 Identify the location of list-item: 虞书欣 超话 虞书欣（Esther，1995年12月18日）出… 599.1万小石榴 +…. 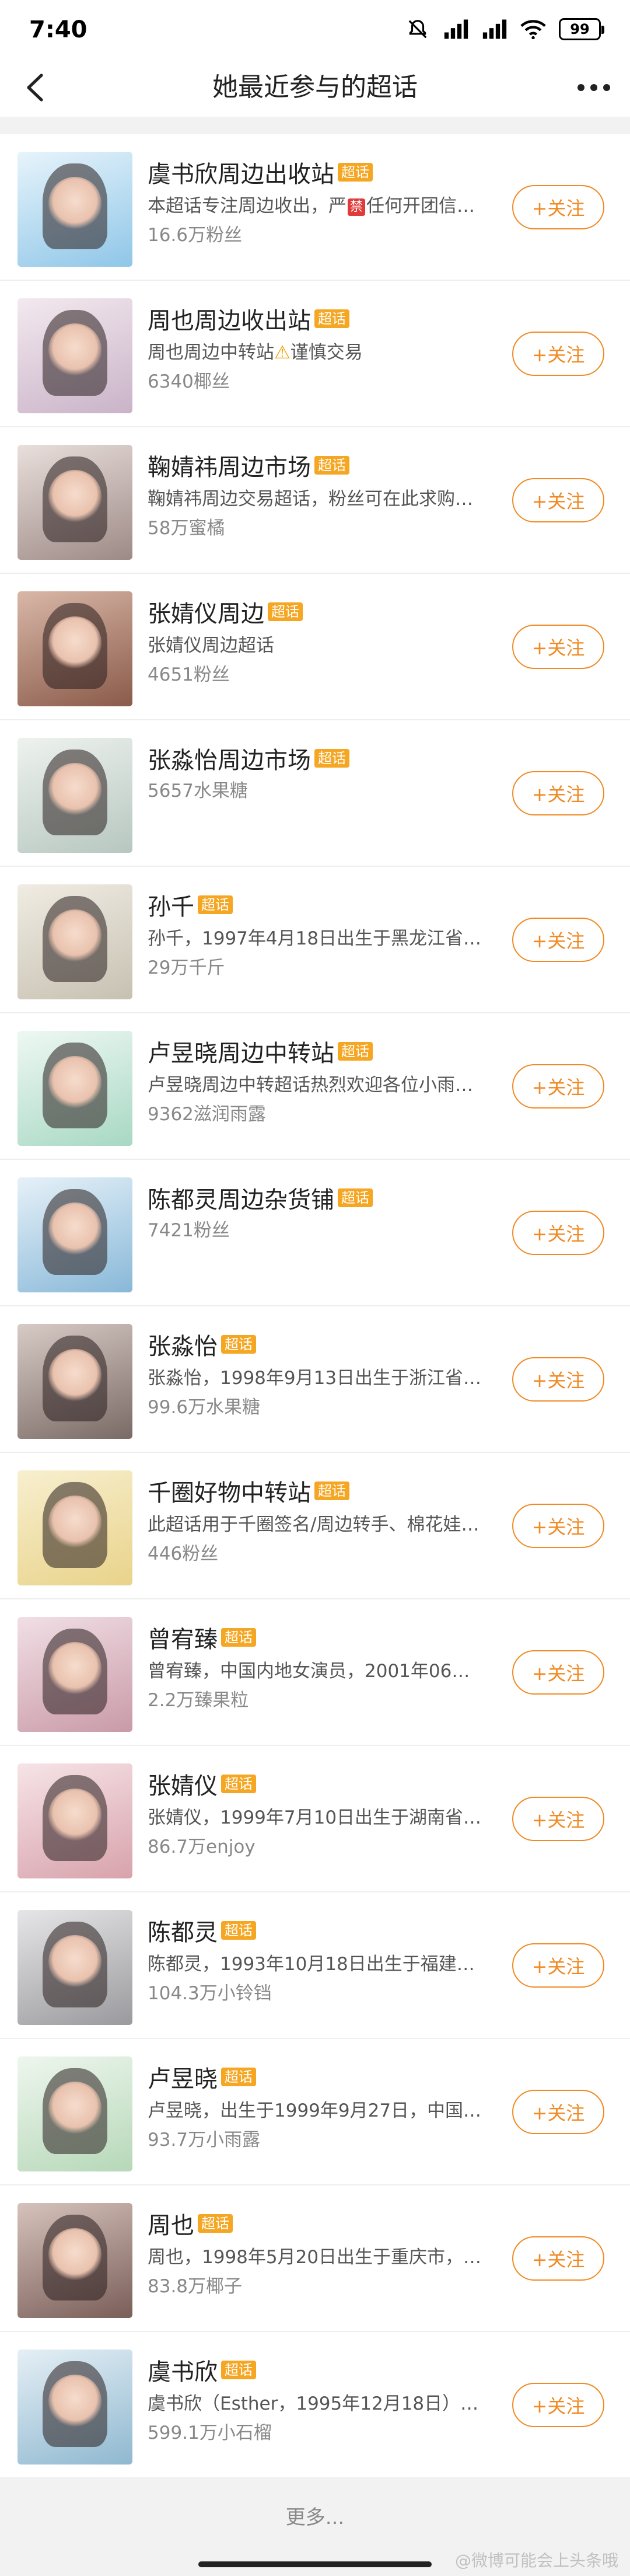
(315, 2406).